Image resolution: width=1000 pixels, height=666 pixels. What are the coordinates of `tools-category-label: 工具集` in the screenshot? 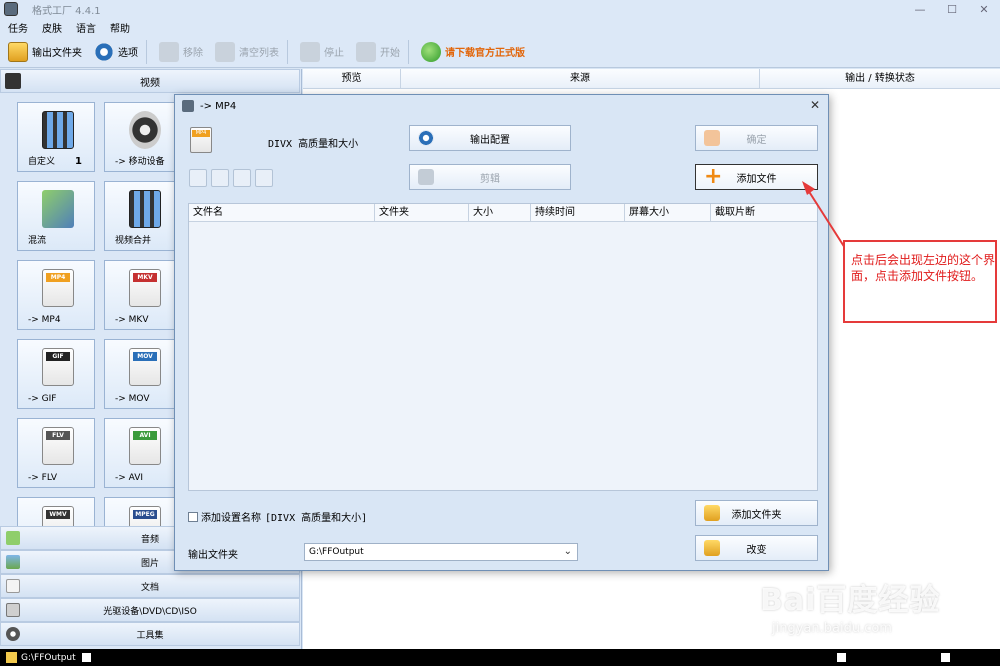 It's located at (150, 635).